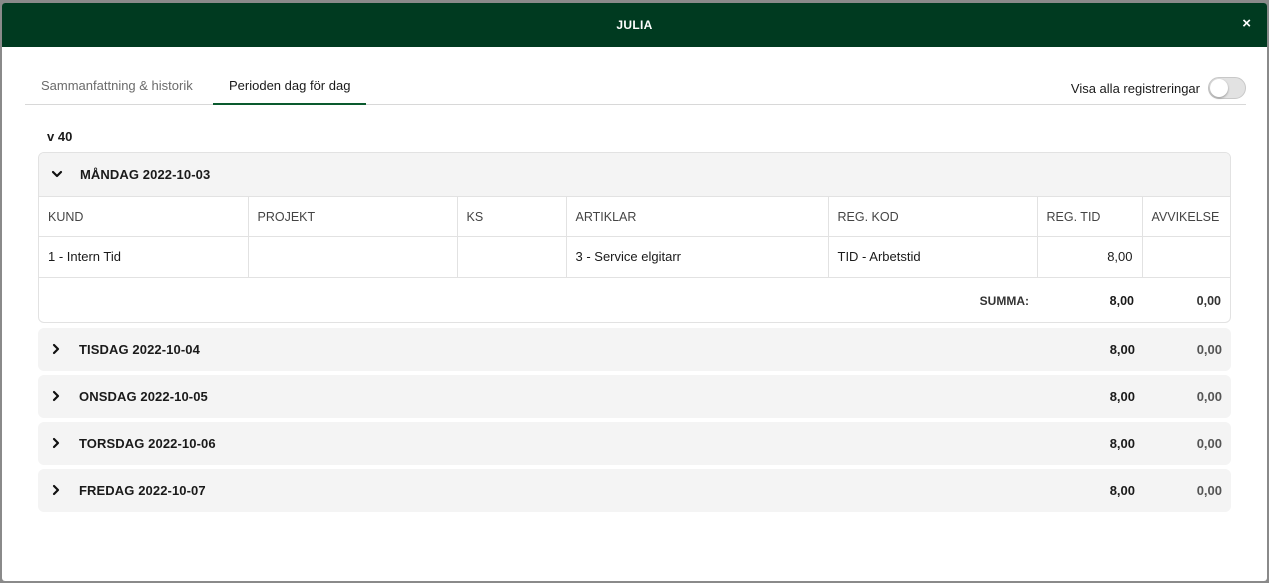 The height and width of the screenshot is (583, 1269). Describe the element at coordinates (1219, 88) in the screenshot. I see `toggle-knob` at that location.